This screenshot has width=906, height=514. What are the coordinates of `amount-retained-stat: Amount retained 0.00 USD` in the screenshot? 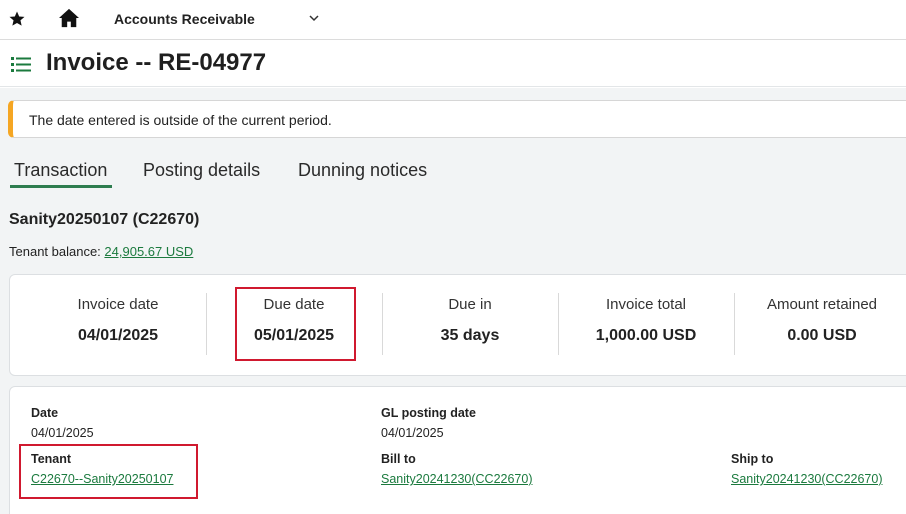 It's located at (820, 325).